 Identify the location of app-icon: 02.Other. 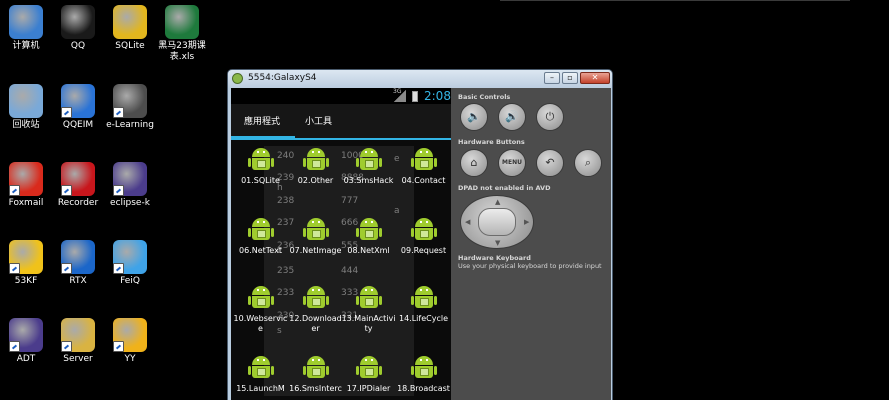
(315, 166).